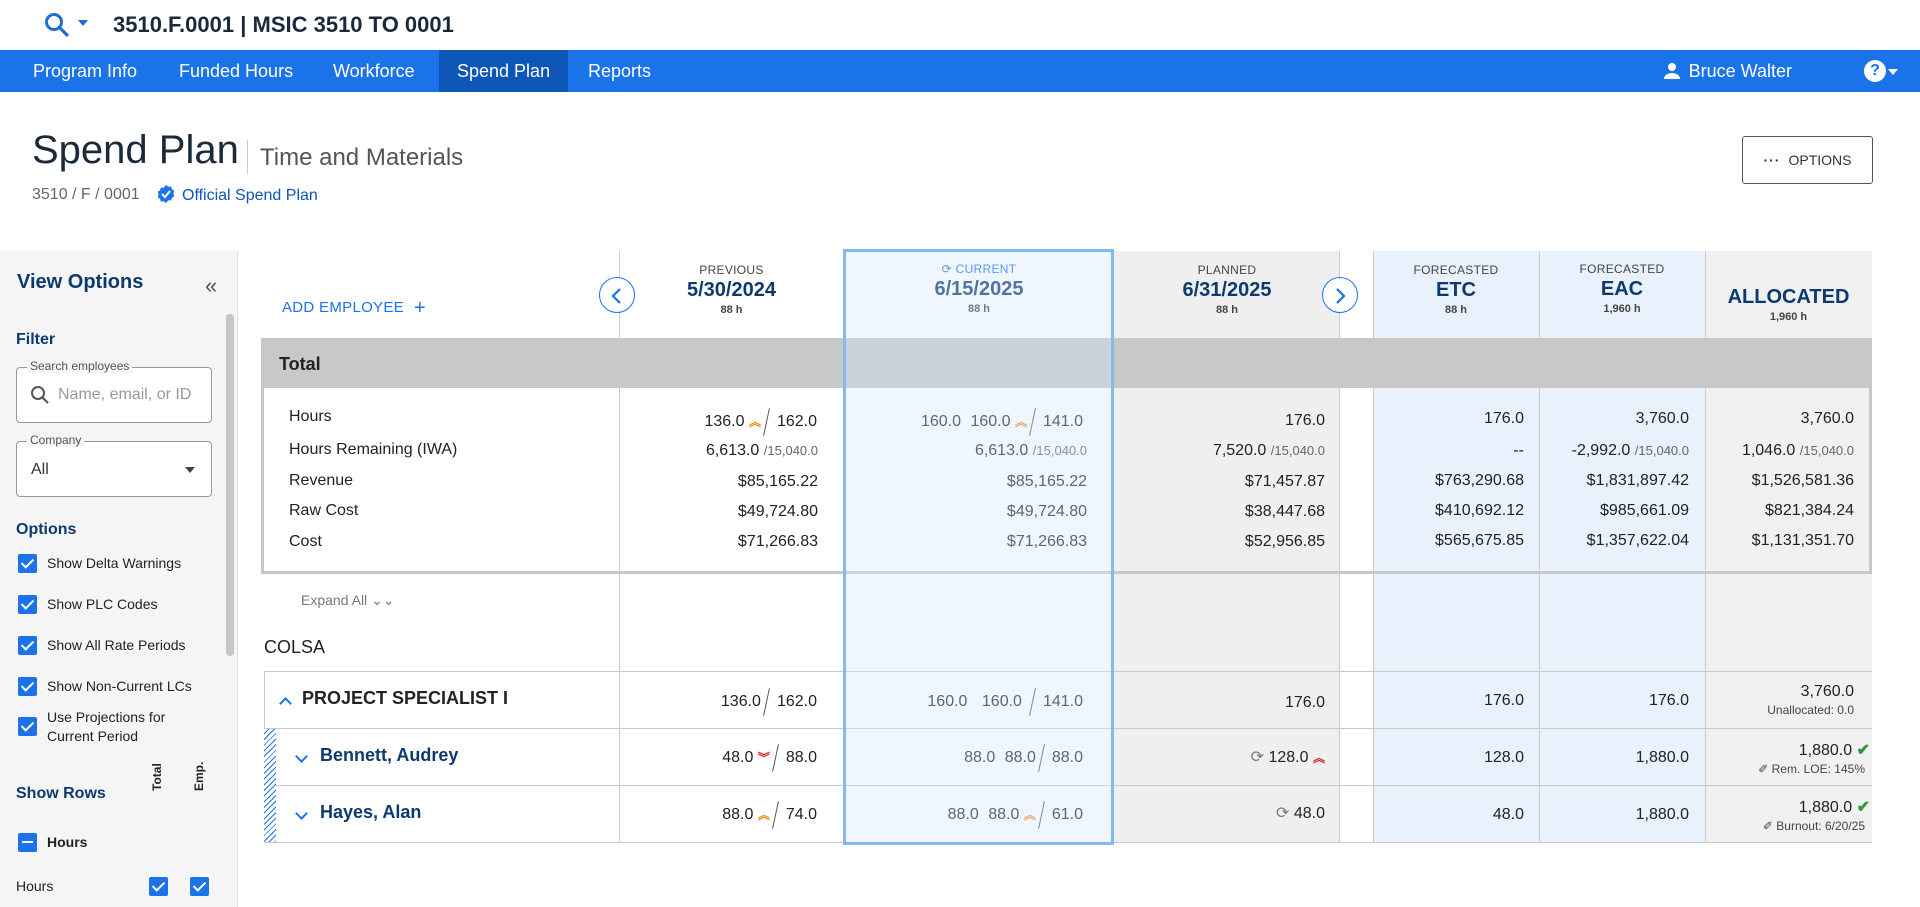  I want to click on use-projections-label: Use Projections for Current Period, so click(106, 726).